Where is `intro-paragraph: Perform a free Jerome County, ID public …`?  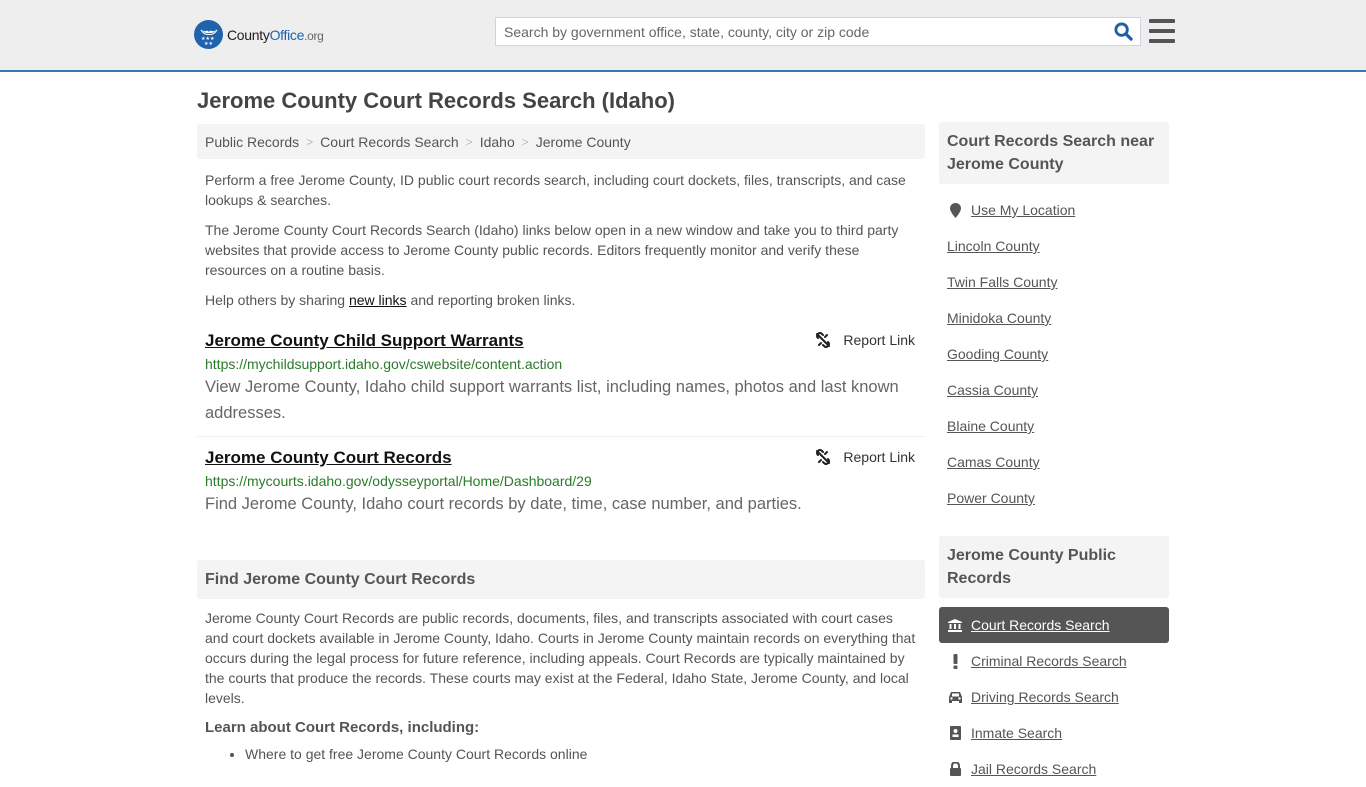
intro-paragraph: Perform a free Jerome County, ID public … is located at coordinates (555, 190).